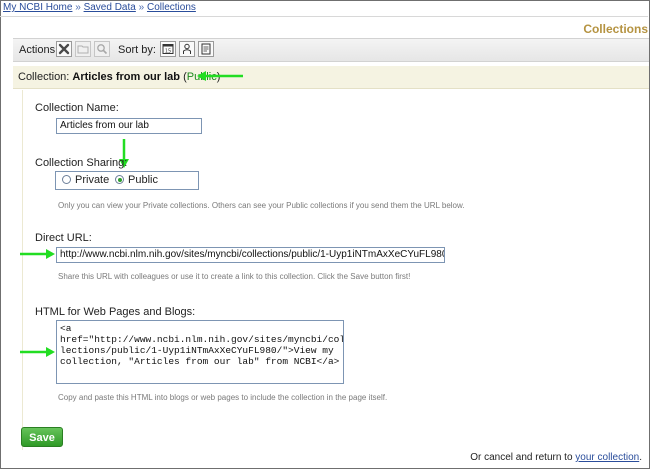  I want to click on collection-sharing-label: Collection Sharing:, so click(81, 163).